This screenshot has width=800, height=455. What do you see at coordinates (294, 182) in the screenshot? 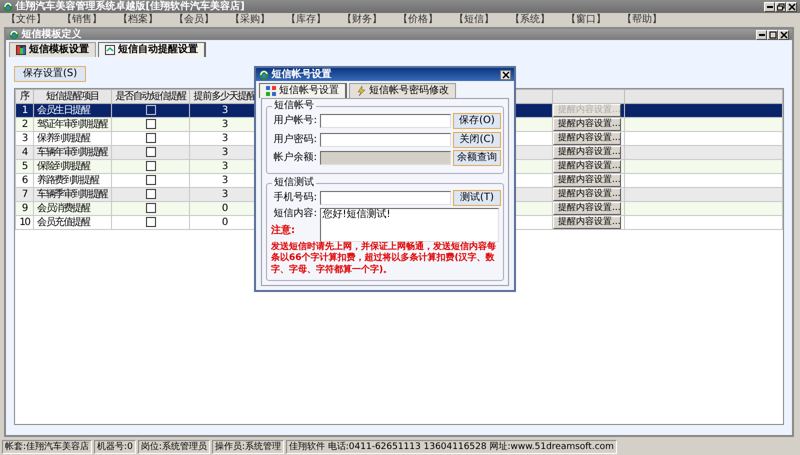
I see `group-label: 短信测试` at bounding box center [294, 182].